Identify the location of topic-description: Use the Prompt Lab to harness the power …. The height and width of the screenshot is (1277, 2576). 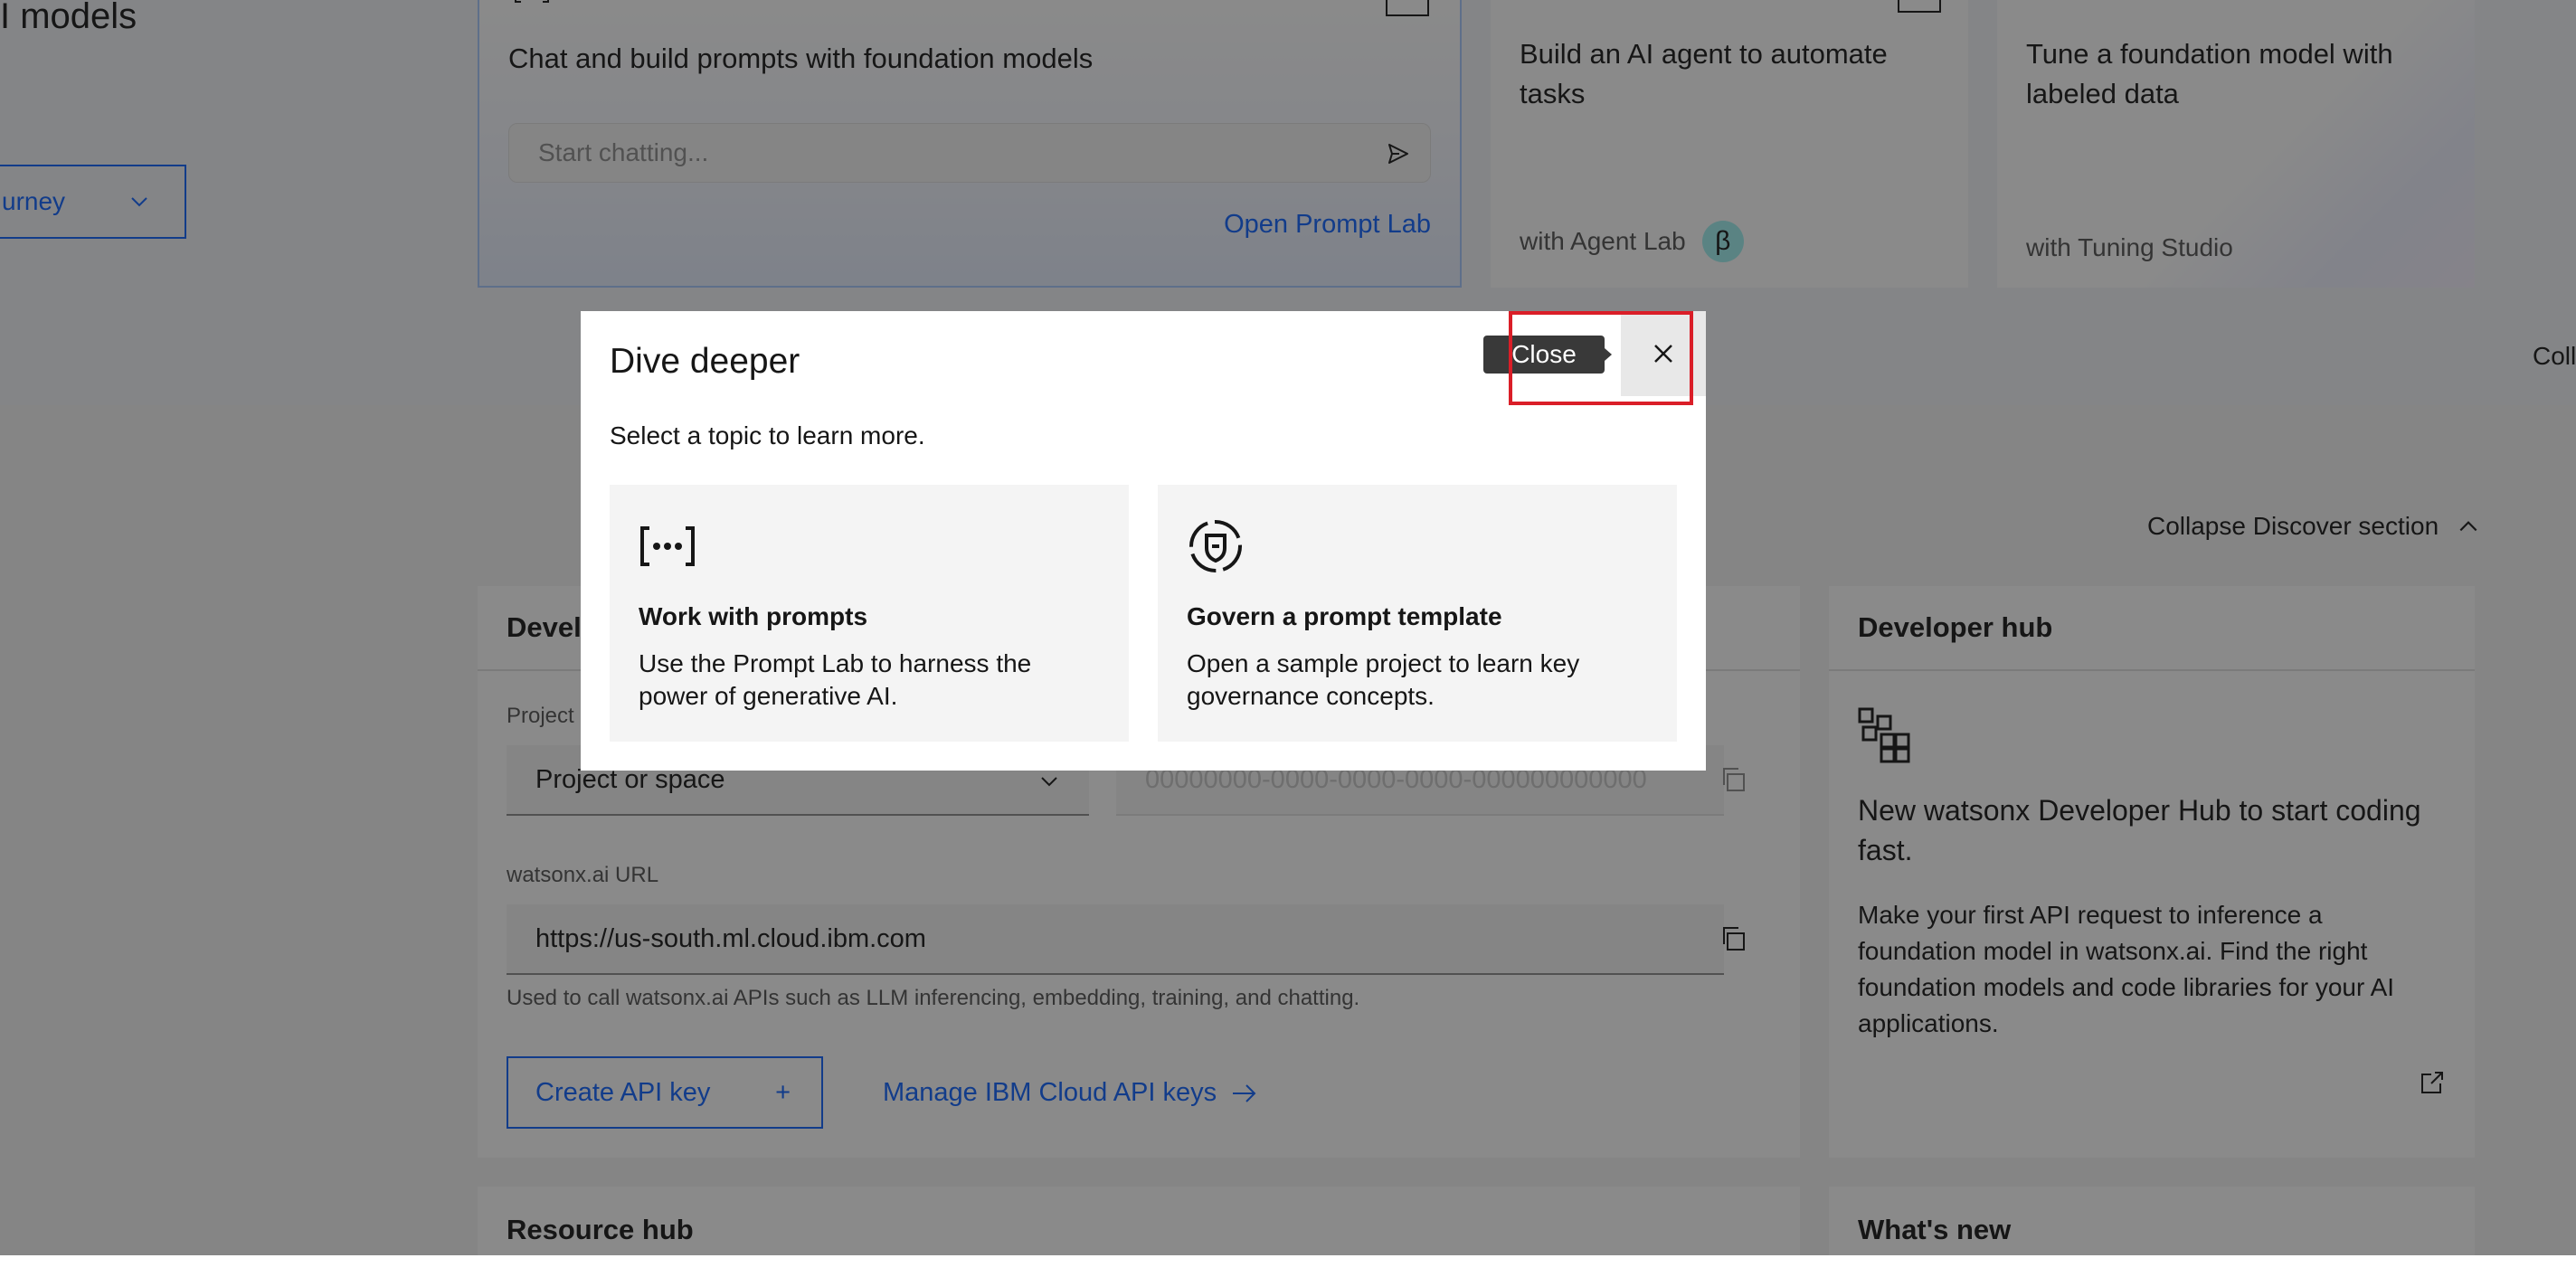
(835, 679).